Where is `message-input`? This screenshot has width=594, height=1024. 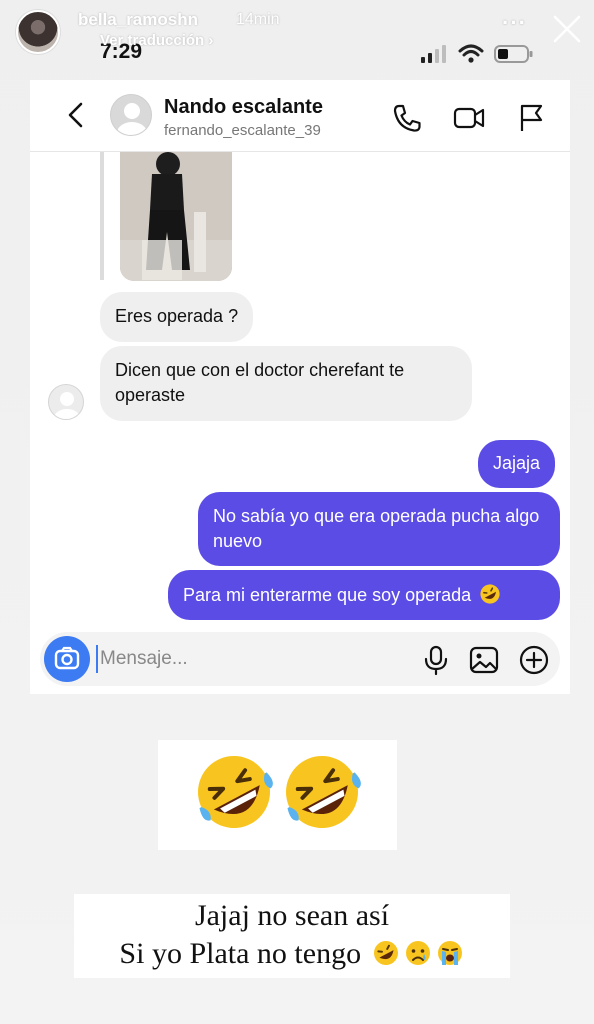
message-input is located at coordinates (216, 659).